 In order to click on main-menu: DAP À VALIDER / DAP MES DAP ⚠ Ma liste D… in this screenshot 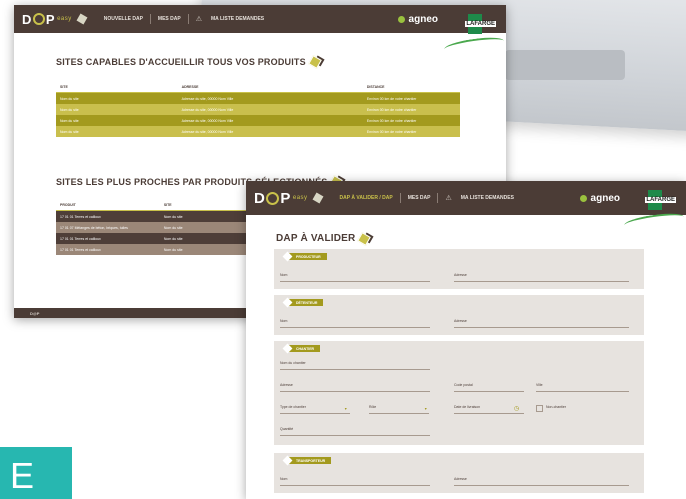, I will do `click(427, 198)`.